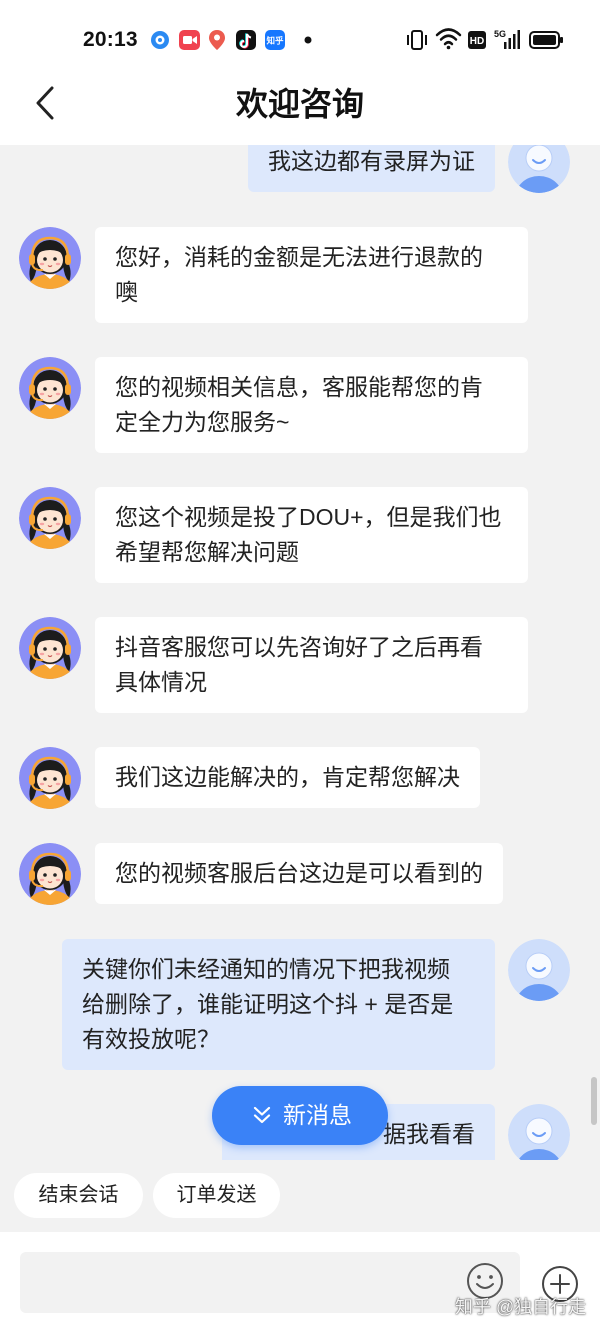 The height and width of the screenshot is (1333, 600). What do you see at coordinates (262, 1115) in the screenshot?
I see `double-chevron-down-icon` at bounding box center [262, 1115].